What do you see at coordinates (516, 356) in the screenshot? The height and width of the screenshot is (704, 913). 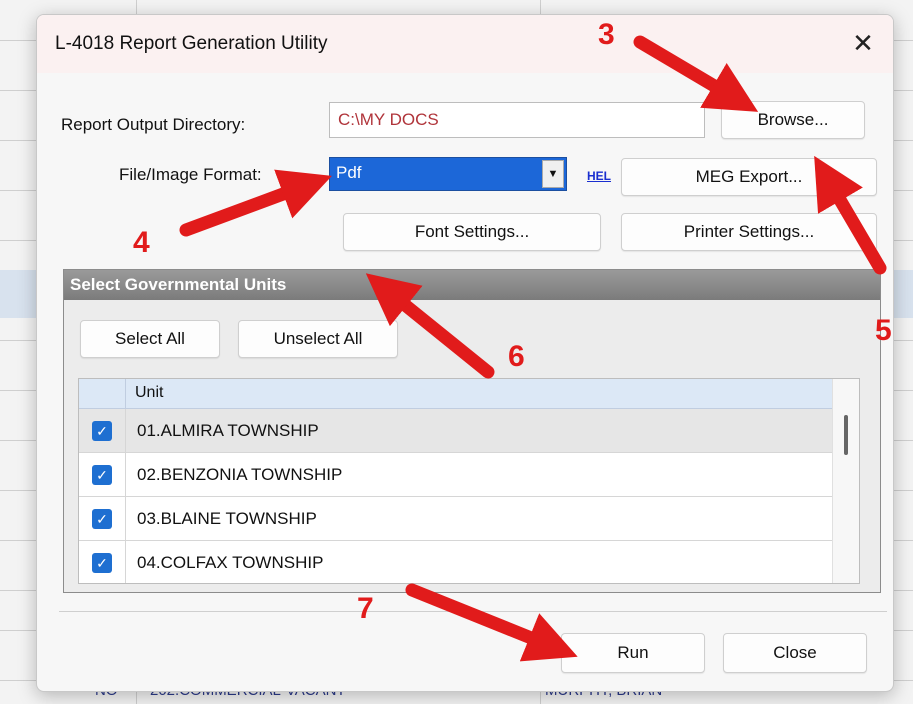 I see `annotation-number: 6` at bounding box center [516, 356].